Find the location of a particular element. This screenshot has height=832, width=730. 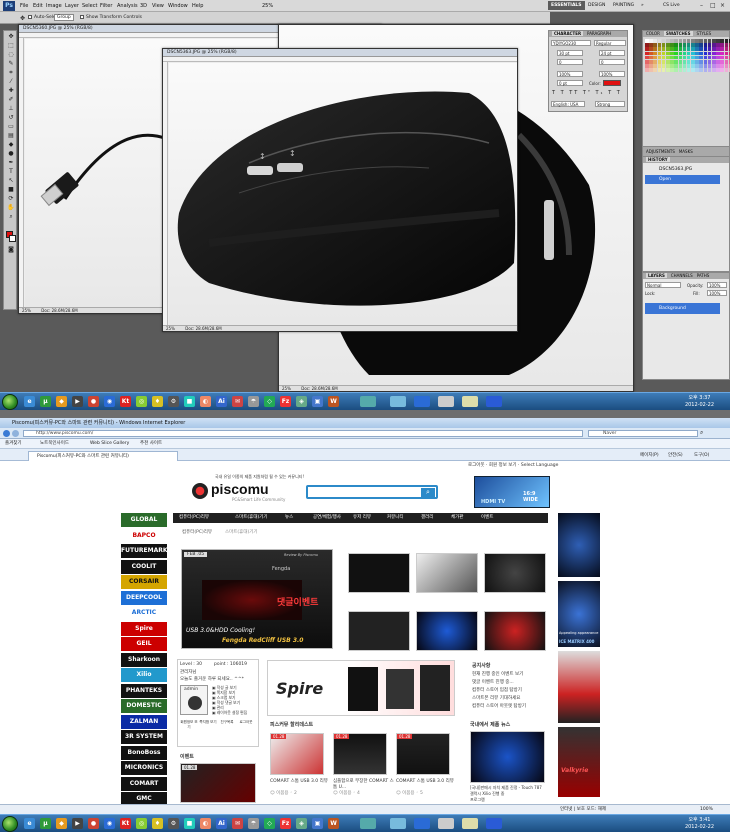

start-button-icon is located at coordinates (10, 402).